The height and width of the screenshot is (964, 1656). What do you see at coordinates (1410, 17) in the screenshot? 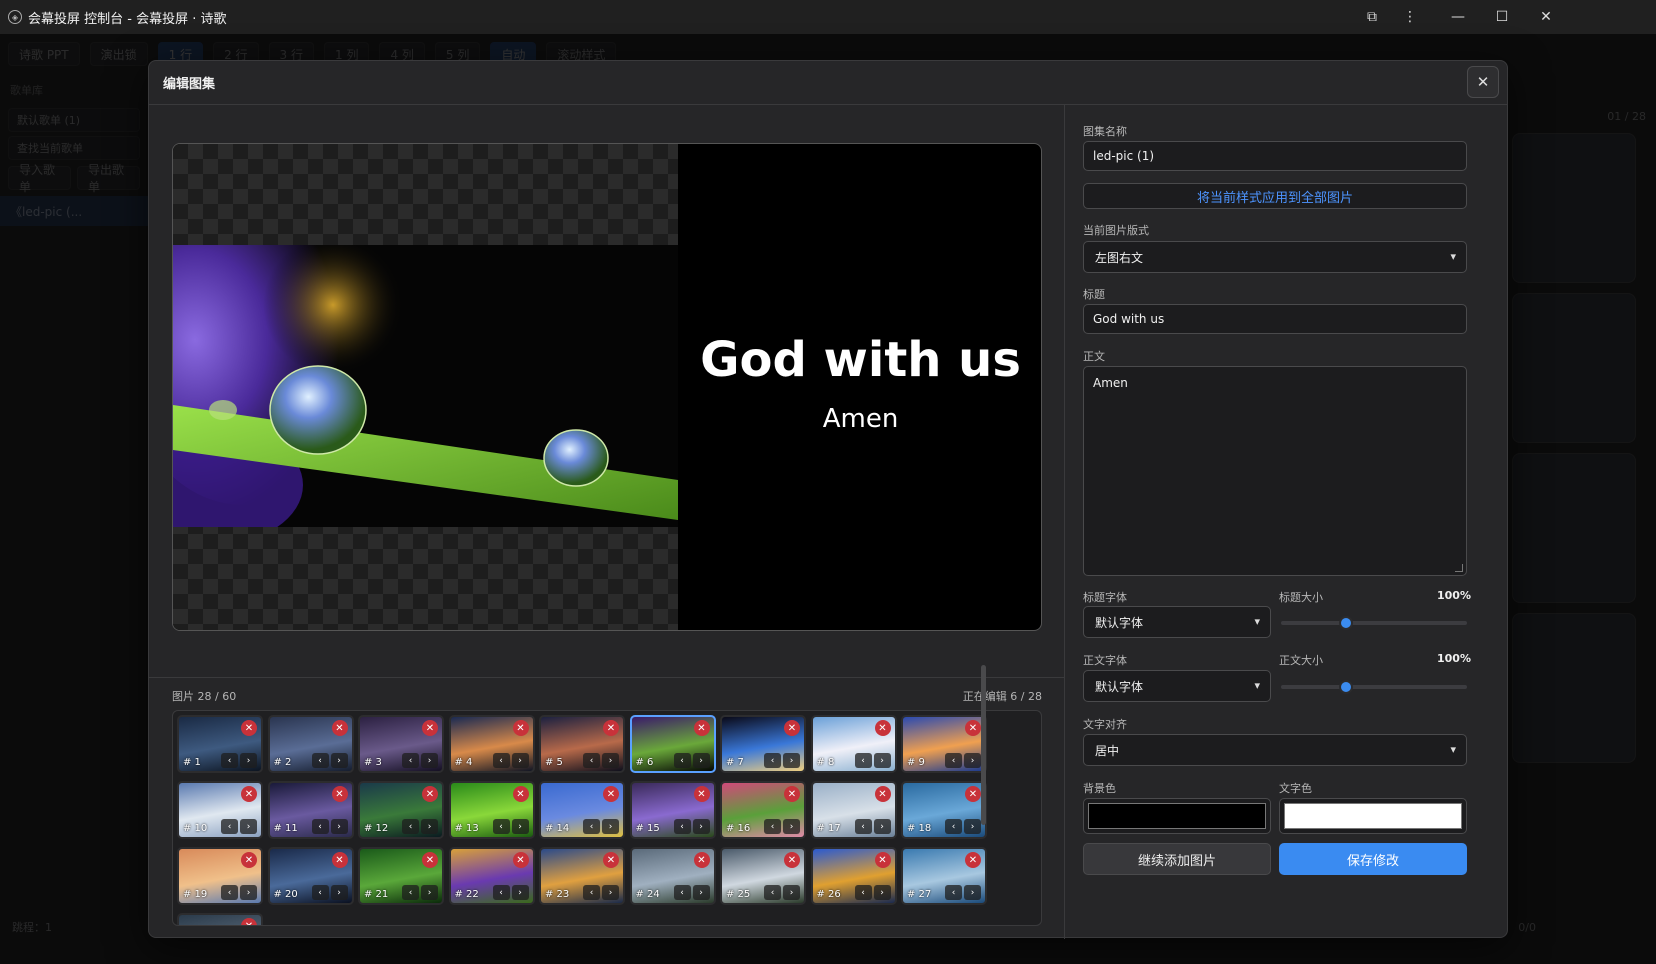
I see `more-vert-icon: ⋮` at bounding box center [1410, 17].